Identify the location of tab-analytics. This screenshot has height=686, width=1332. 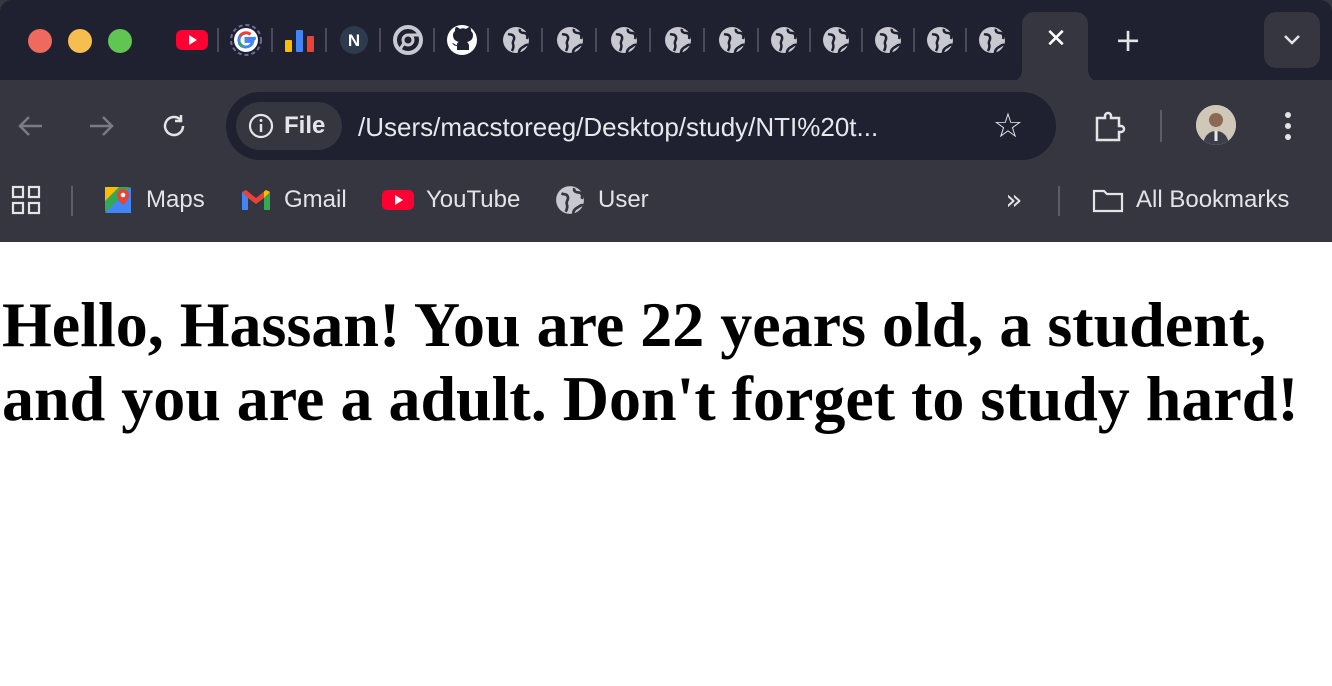
(300, 40).